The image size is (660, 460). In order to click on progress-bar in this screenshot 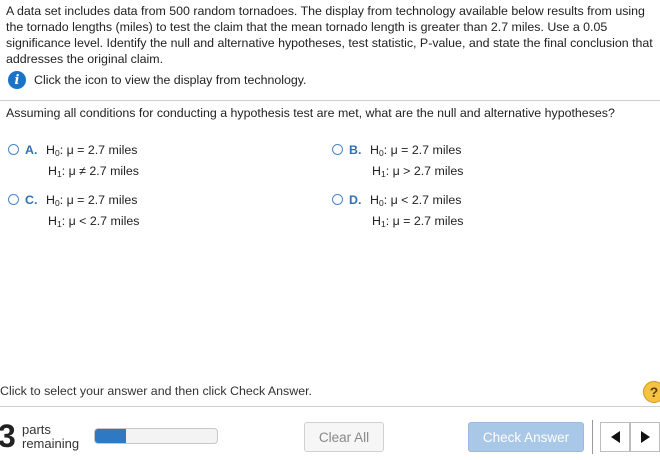, I will do `click(156, 436)`.